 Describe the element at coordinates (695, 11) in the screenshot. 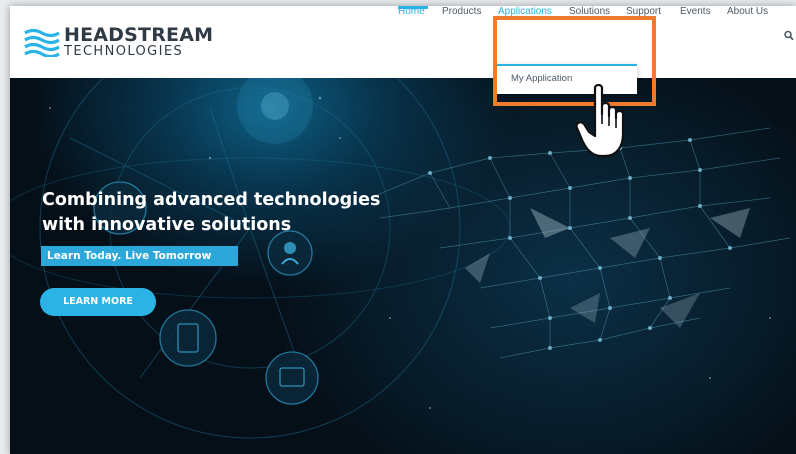

I see `nav-events: Events` at that location.